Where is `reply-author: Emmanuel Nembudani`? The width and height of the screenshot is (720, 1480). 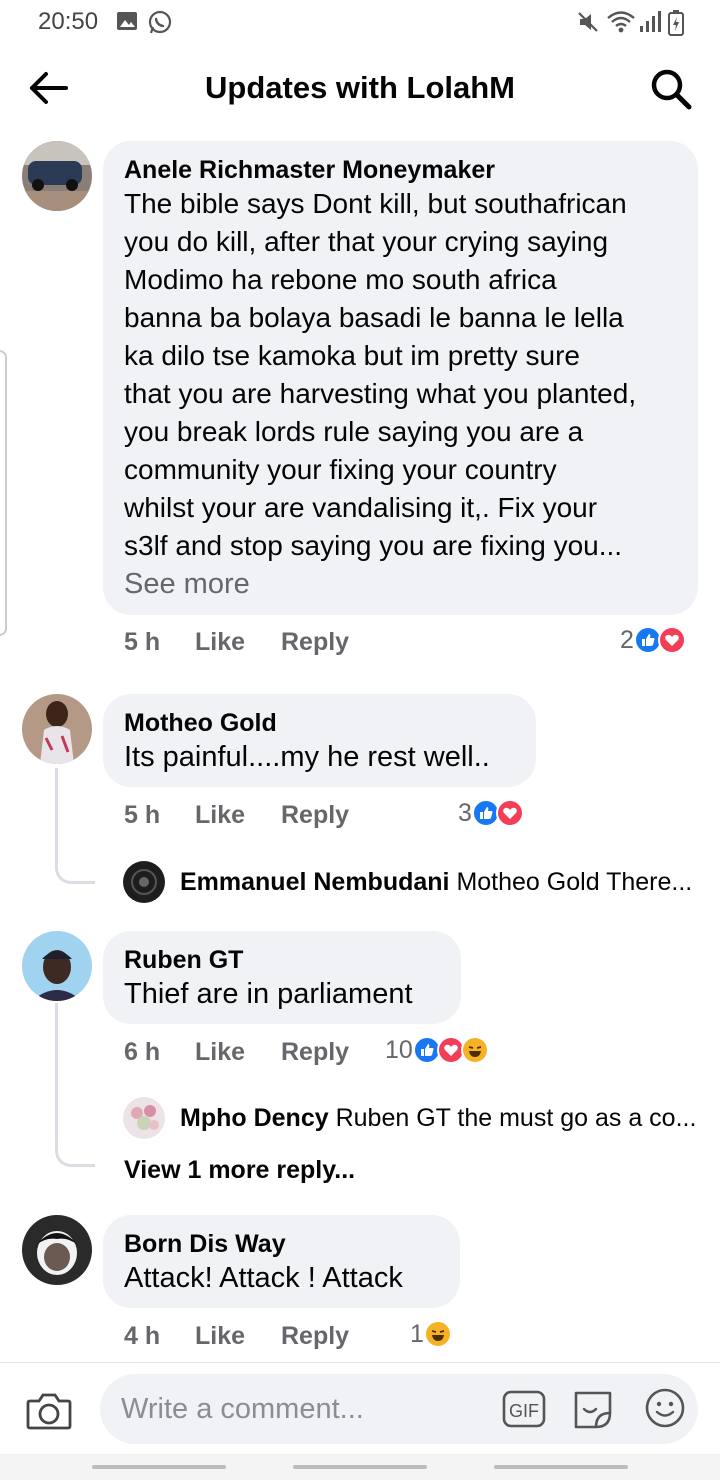
reply-author: Emmanuel Nembudani is located at coordinates (315, 882).